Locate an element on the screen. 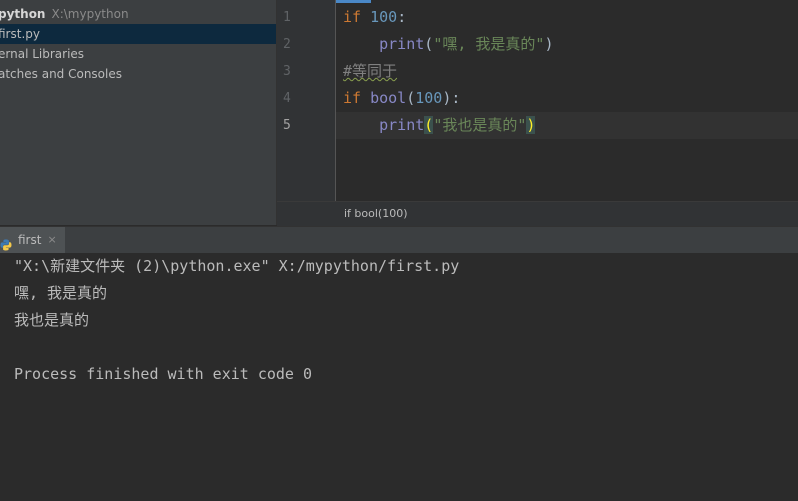 The width and height of the screenshot is (798, 501). run-tab-first: first × is located at coordinates (32, 240).